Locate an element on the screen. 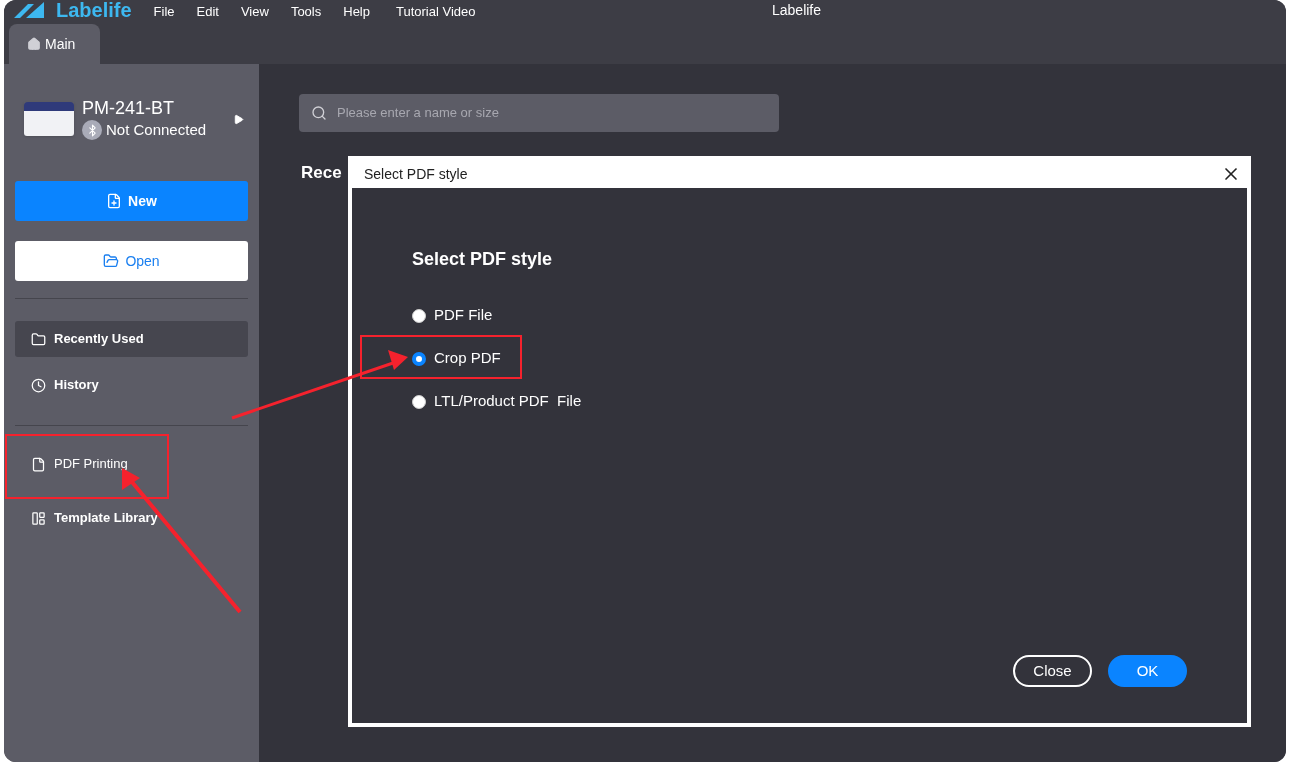 This screenshot has height=768, width=1290. window-title: Labelife is located at coordinates (797, 10).